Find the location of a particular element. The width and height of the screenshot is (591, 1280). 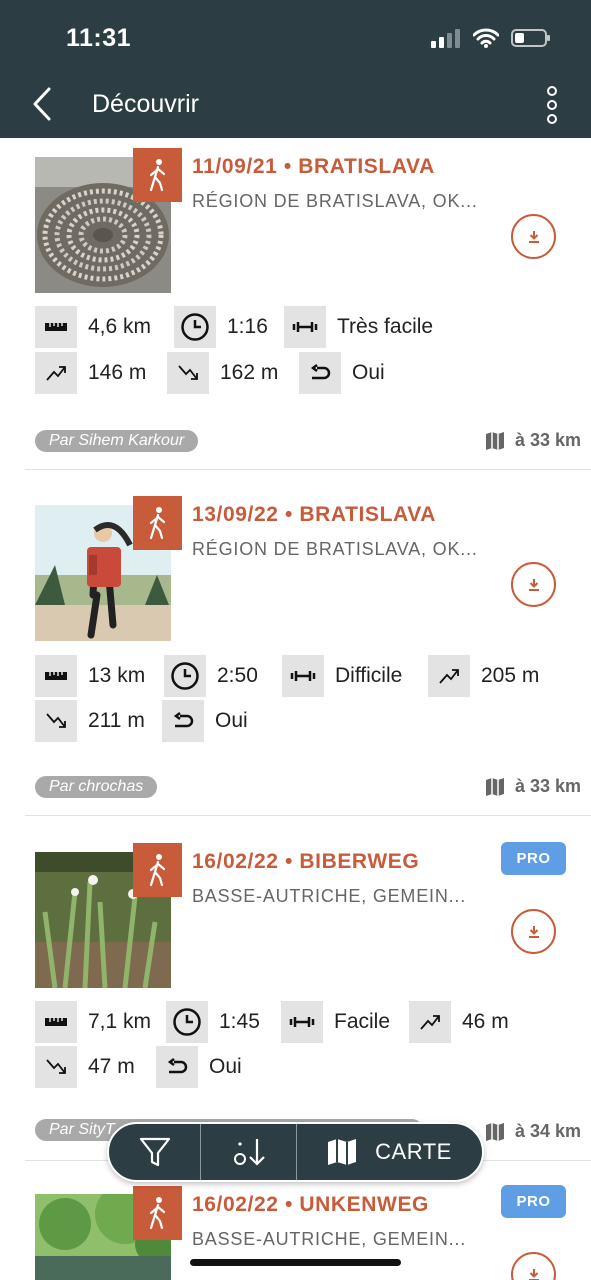

stat-ascent: 205 m is located at coordinates (483, 676).